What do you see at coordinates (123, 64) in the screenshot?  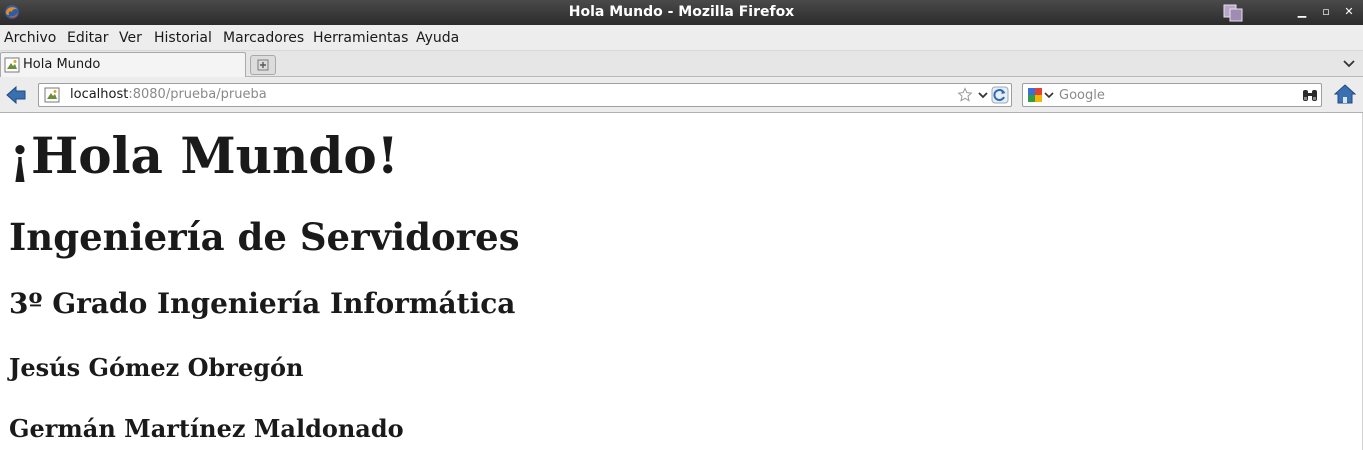 I see `tab-hola-mundo: Hola Mundo` at bounding box center [123, 64].